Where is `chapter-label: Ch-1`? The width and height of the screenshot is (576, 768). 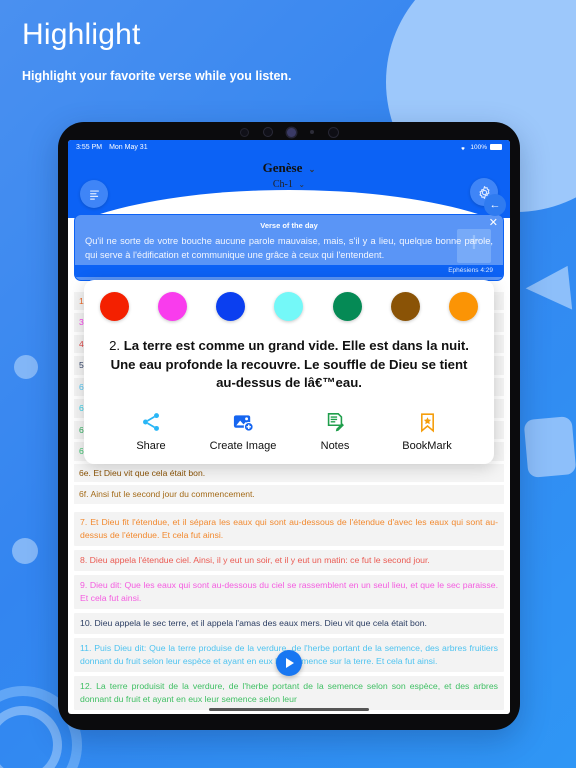 chapter-label: Ch-1 is located at coordinates (282, 184).